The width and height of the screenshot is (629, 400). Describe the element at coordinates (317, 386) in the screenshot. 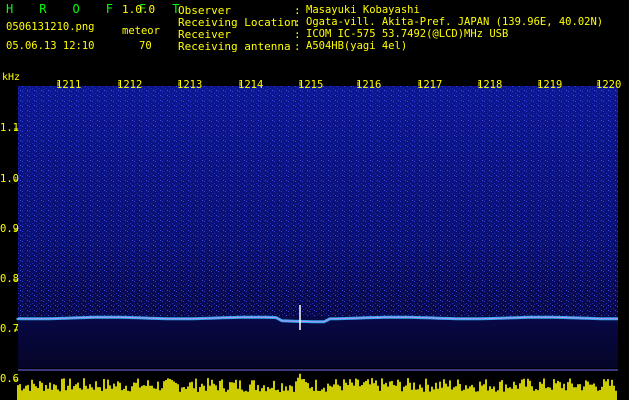

I see `activity-bars` at that location.